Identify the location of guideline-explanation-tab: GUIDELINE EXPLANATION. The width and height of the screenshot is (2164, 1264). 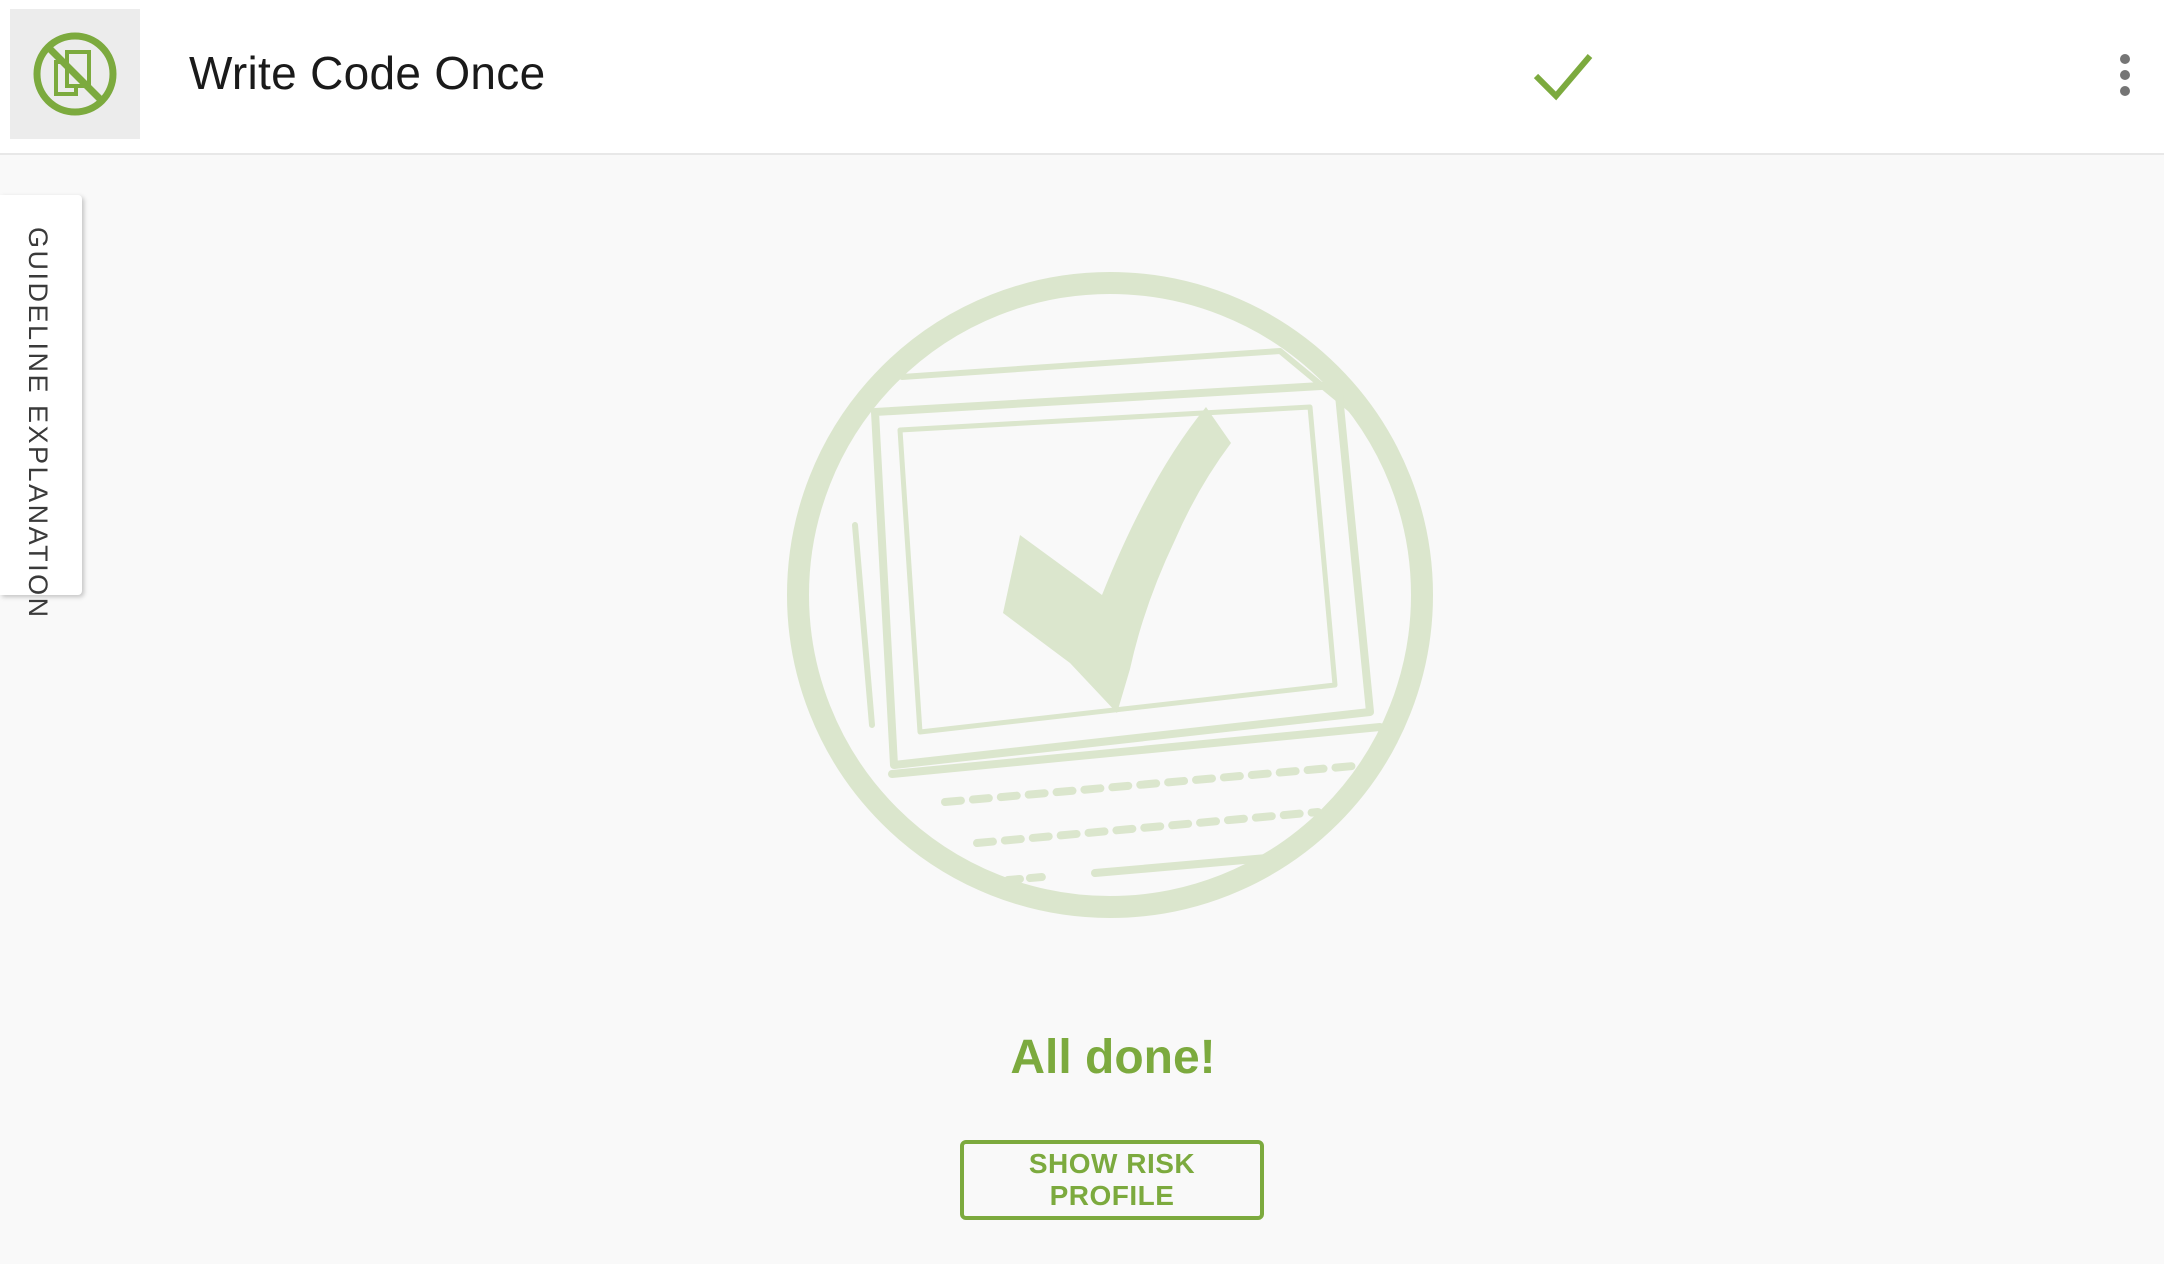
(41, 407).